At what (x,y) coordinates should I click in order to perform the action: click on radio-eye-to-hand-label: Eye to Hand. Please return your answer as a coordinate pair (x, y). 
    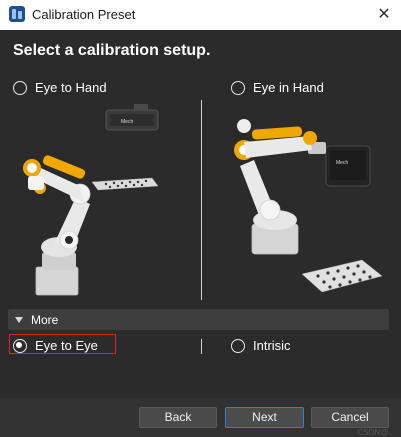
    Looking at the image, I should click on (71, 87).